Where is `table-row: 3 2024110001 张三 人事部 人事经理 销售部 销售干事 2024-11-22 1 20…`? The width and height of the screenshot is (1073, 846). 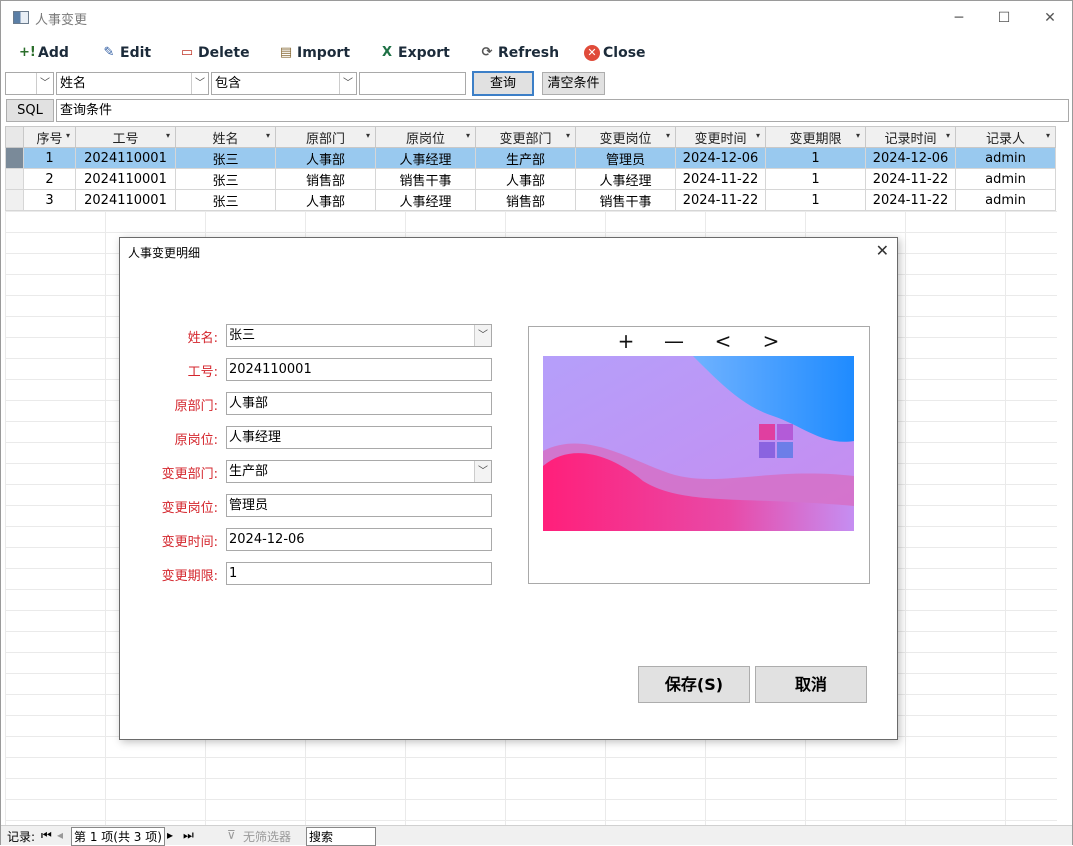 table-row: 3 2024110001 张三 人事部 人事经理 销售部 销售干事 2024-11-22 1 20… is located at coordinates (530, 200).